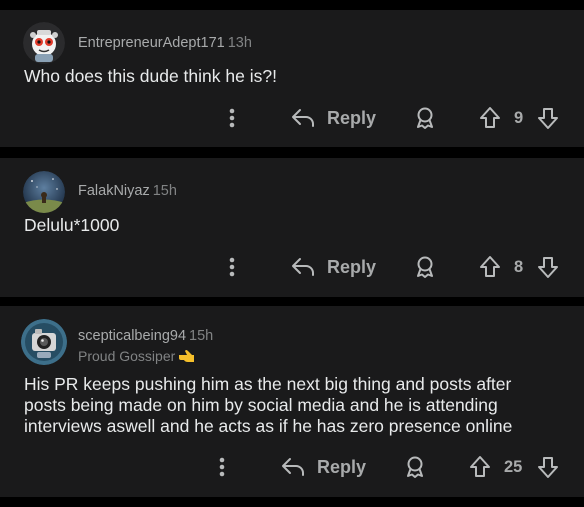  I want to click on vote-count: 9, so click(519, 117).